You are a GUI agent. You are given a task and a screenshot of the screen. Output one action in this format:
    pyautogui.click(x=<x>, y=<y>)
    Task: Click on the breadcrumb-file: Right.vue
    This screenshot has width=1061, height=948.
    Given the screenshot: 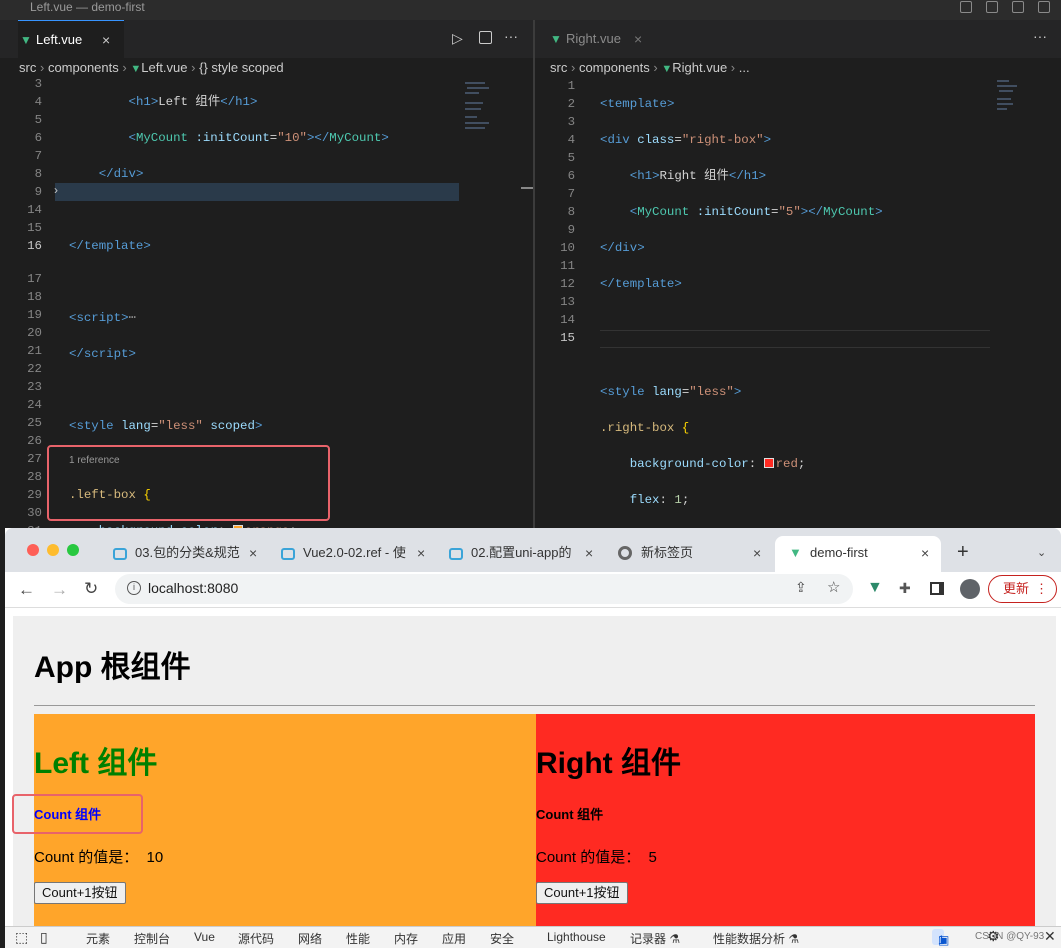 What is the action you would take?
    pyautogui.click(x=699, y=67)
    